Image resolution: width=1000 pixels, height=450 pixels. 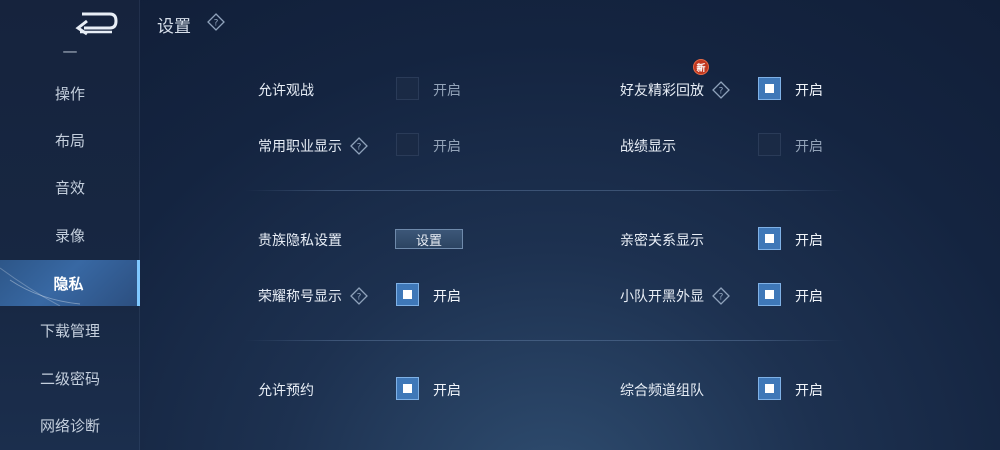 I want to click on sidebar-item-layout: 布局, so click(x=70, y=140).